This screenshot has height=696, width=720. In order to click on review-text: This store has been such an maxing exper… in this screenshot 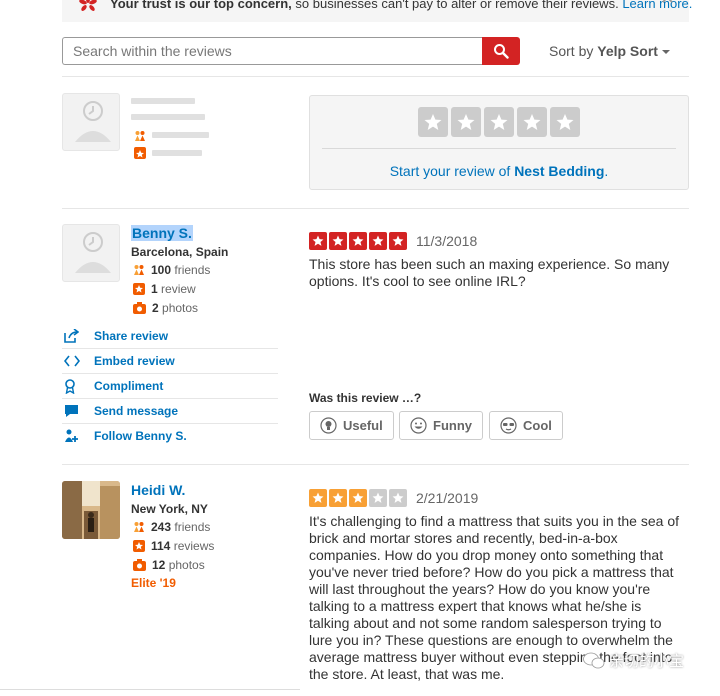, I will do `click(489, 272)`.